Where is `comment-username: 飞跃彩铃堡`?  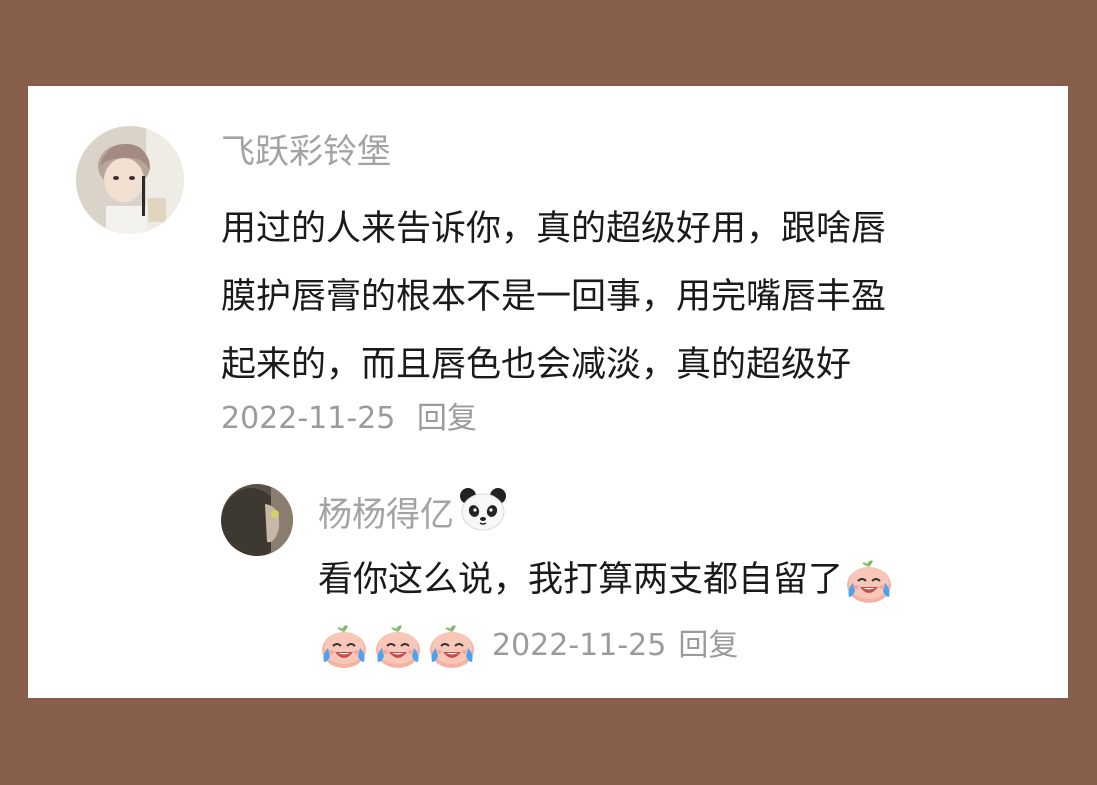
comment-username: 飞跃彩铃堡 is located at coordinates (306, 152).